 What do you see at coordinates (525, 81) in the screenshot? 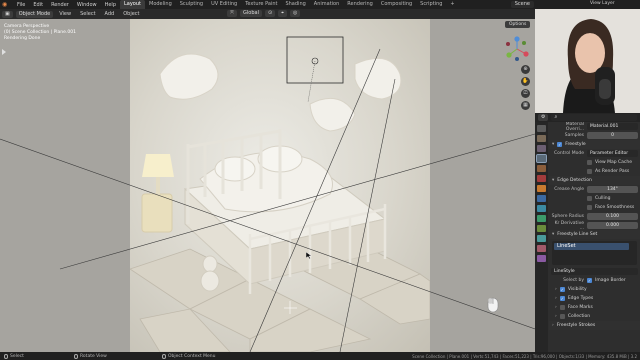
I see `pan-hand-icon: ✋` at bounding box center [525, 81].